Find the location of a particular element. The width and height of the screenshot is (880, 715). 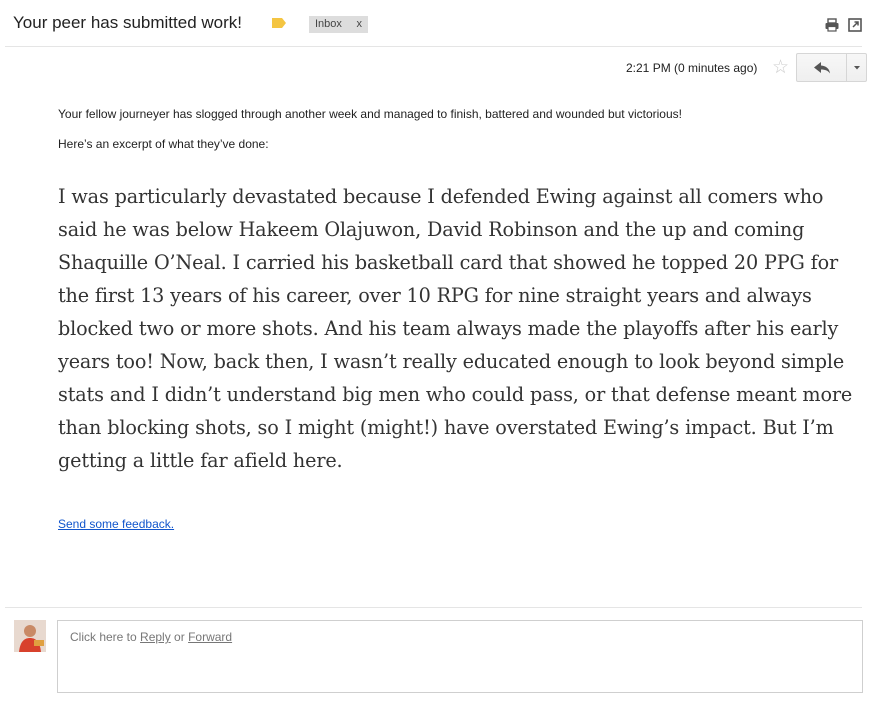

reply-icon is located at coordinates (822, 68).